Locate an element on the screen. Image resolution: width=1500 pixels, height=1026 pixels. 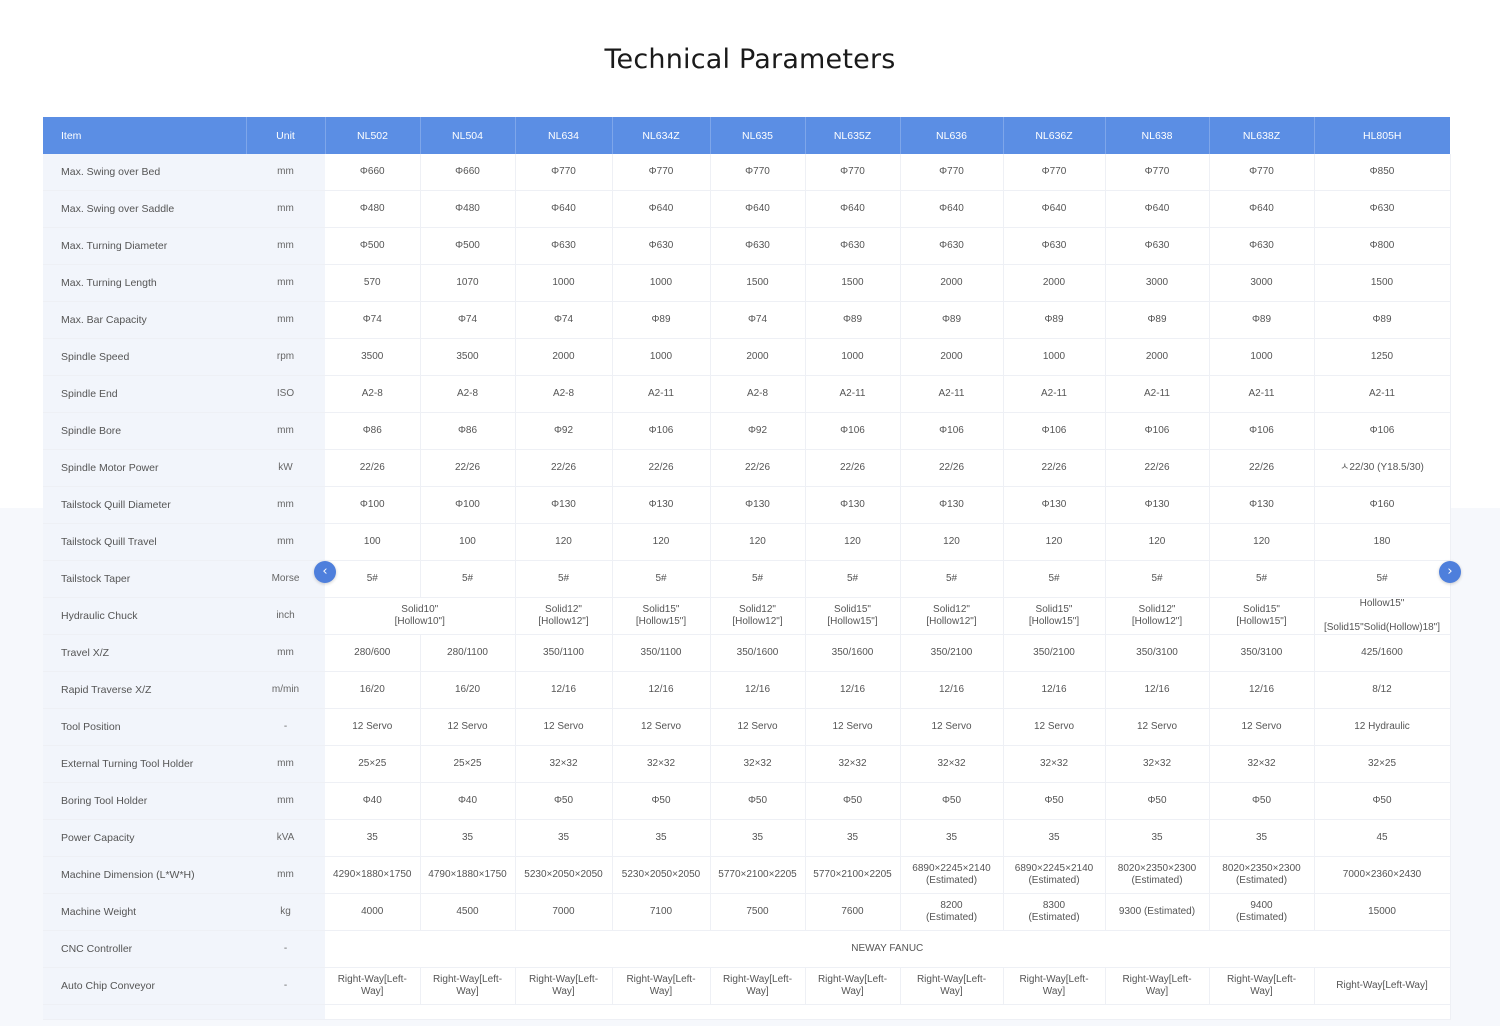
row-unit is located at coordinates (285, 1012).